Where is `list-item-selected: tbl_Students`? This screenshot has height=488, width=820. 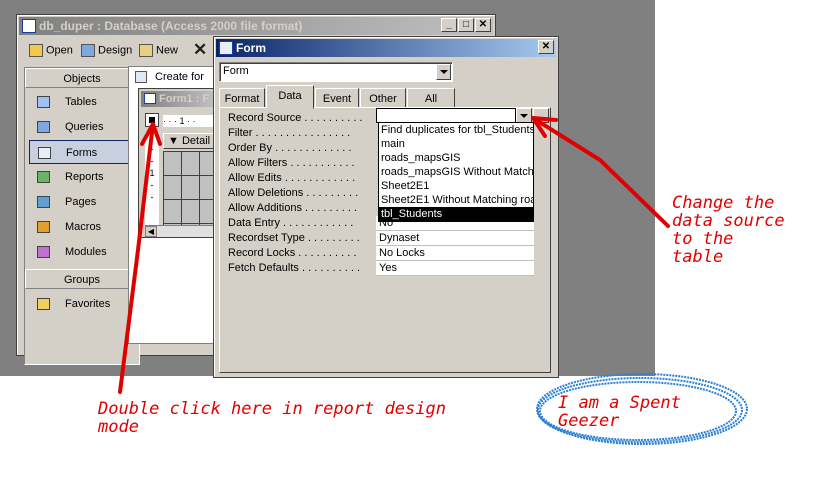 list-item-selected: tbl_Students is located at coordinates (456, 214).